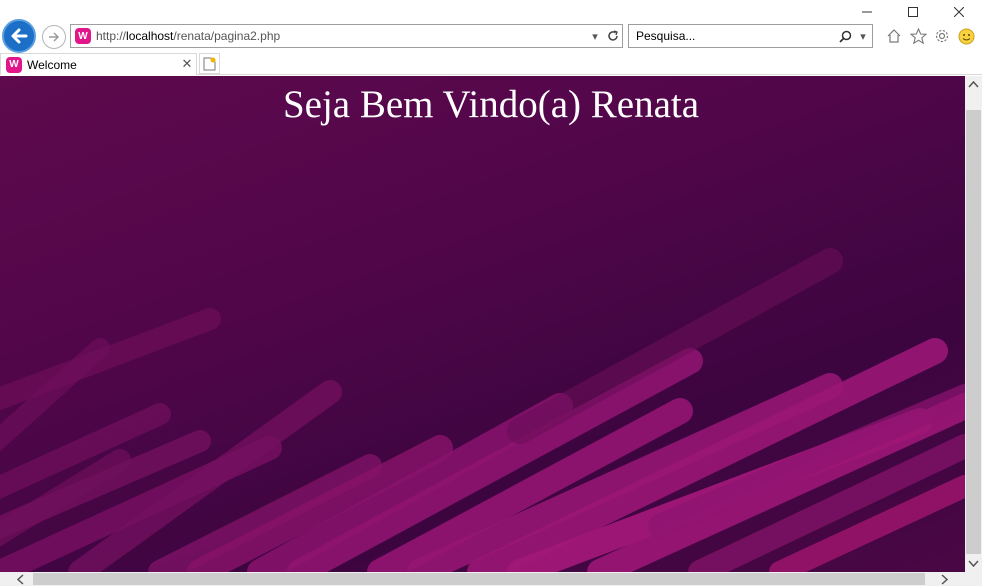  Describe the element at coordinates (867, 12) in the screenshot. I see `minimize-icon` at that location.